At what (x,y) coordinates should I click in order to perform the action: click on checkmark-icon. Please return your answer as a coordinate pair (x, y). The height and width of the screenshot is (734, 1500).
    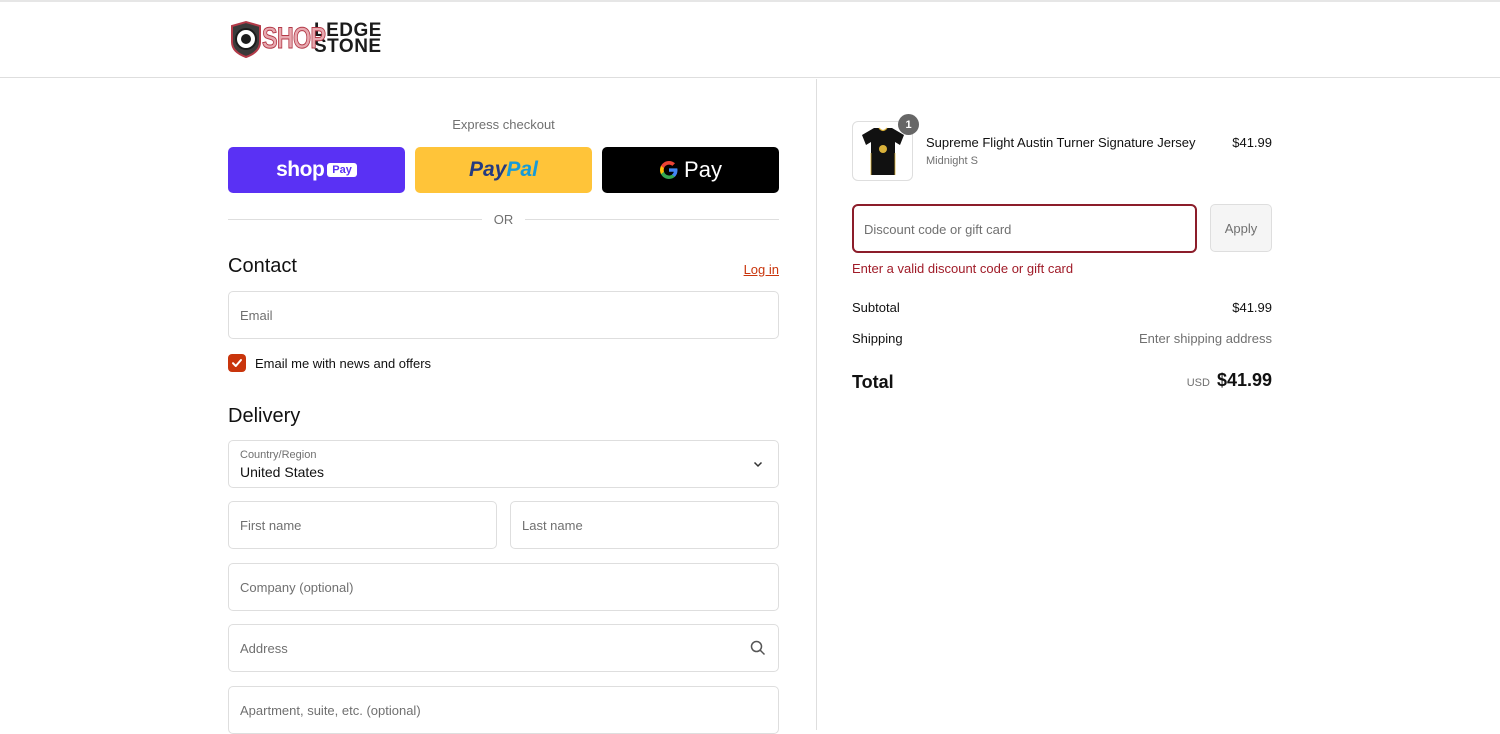
    Looking at the image, I should click on (237, 363).